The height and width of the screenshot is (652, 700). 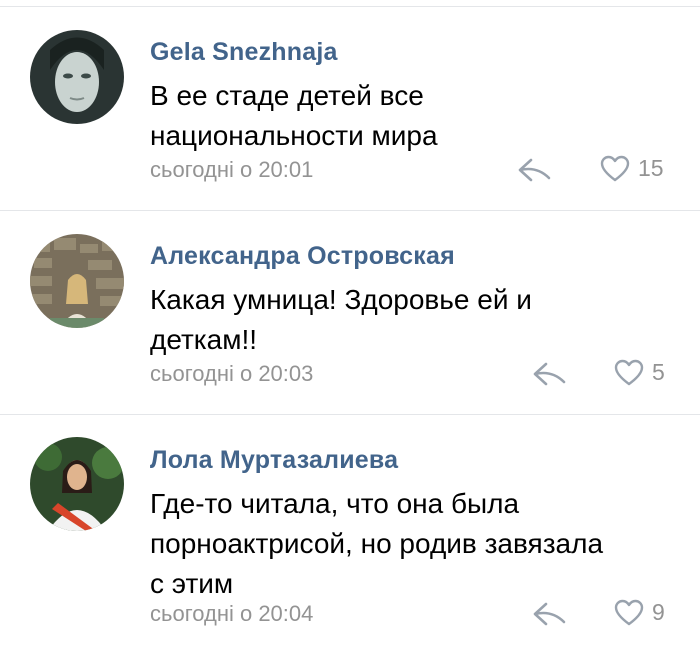 I want to click on comment-text-line: Какая умница! Здоровье ей и, so click(x=341, y=299).